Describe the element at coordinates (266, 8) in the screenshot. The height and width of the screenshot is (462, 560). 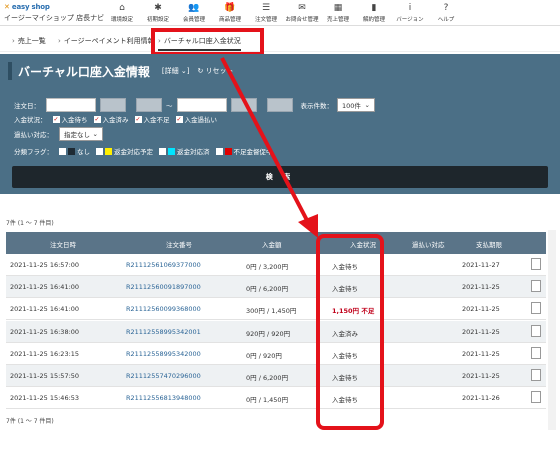
I see `list-icon: ☰` at that location.